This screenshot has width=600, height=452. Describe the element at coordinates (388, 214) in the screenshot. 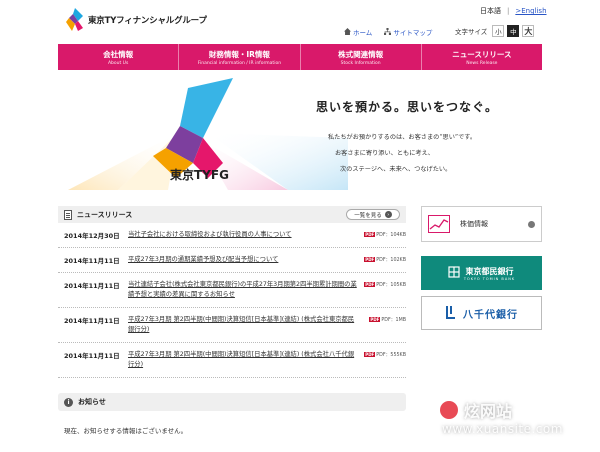

I see `arrow-right-icon: ›` at that location.